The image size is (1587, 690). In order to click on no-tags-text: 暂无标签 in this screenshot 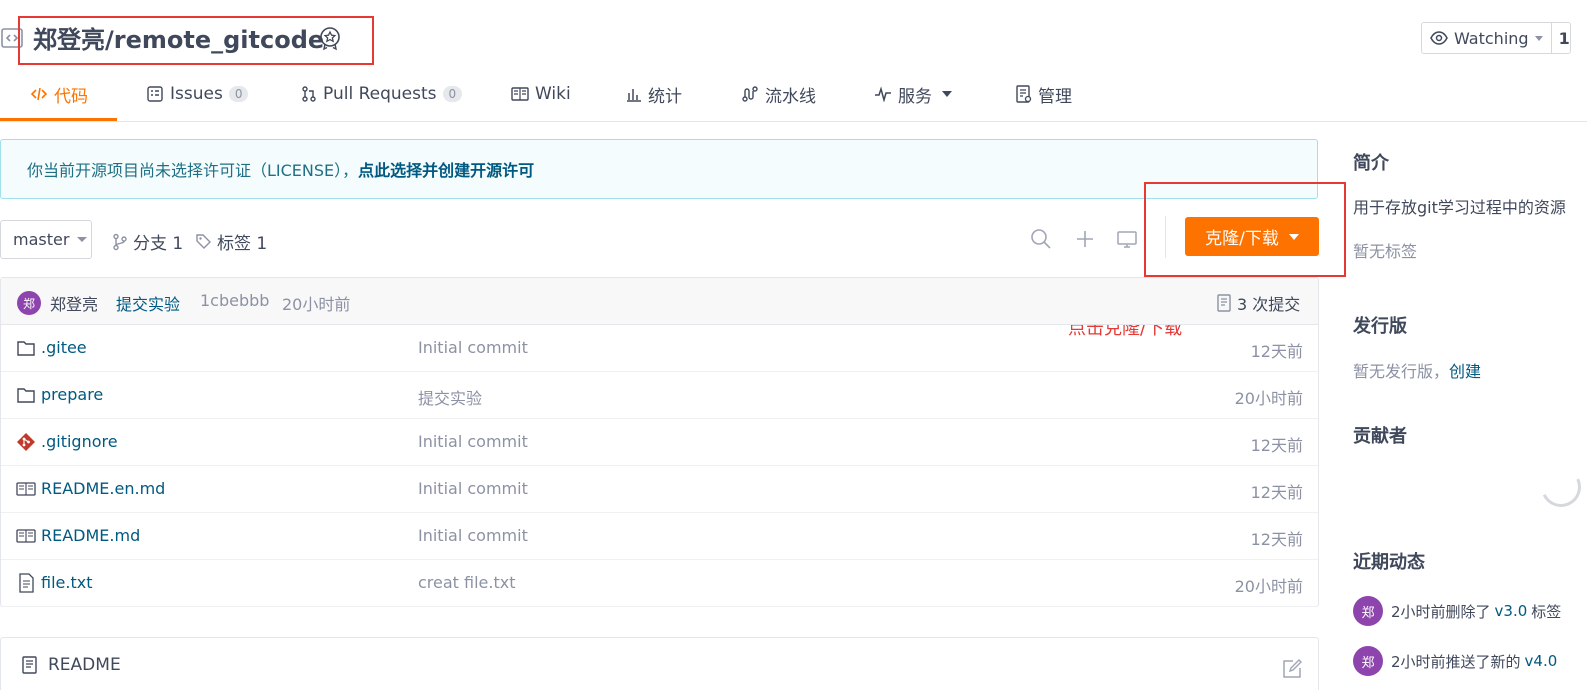, I will do `click(1385, 251)`.